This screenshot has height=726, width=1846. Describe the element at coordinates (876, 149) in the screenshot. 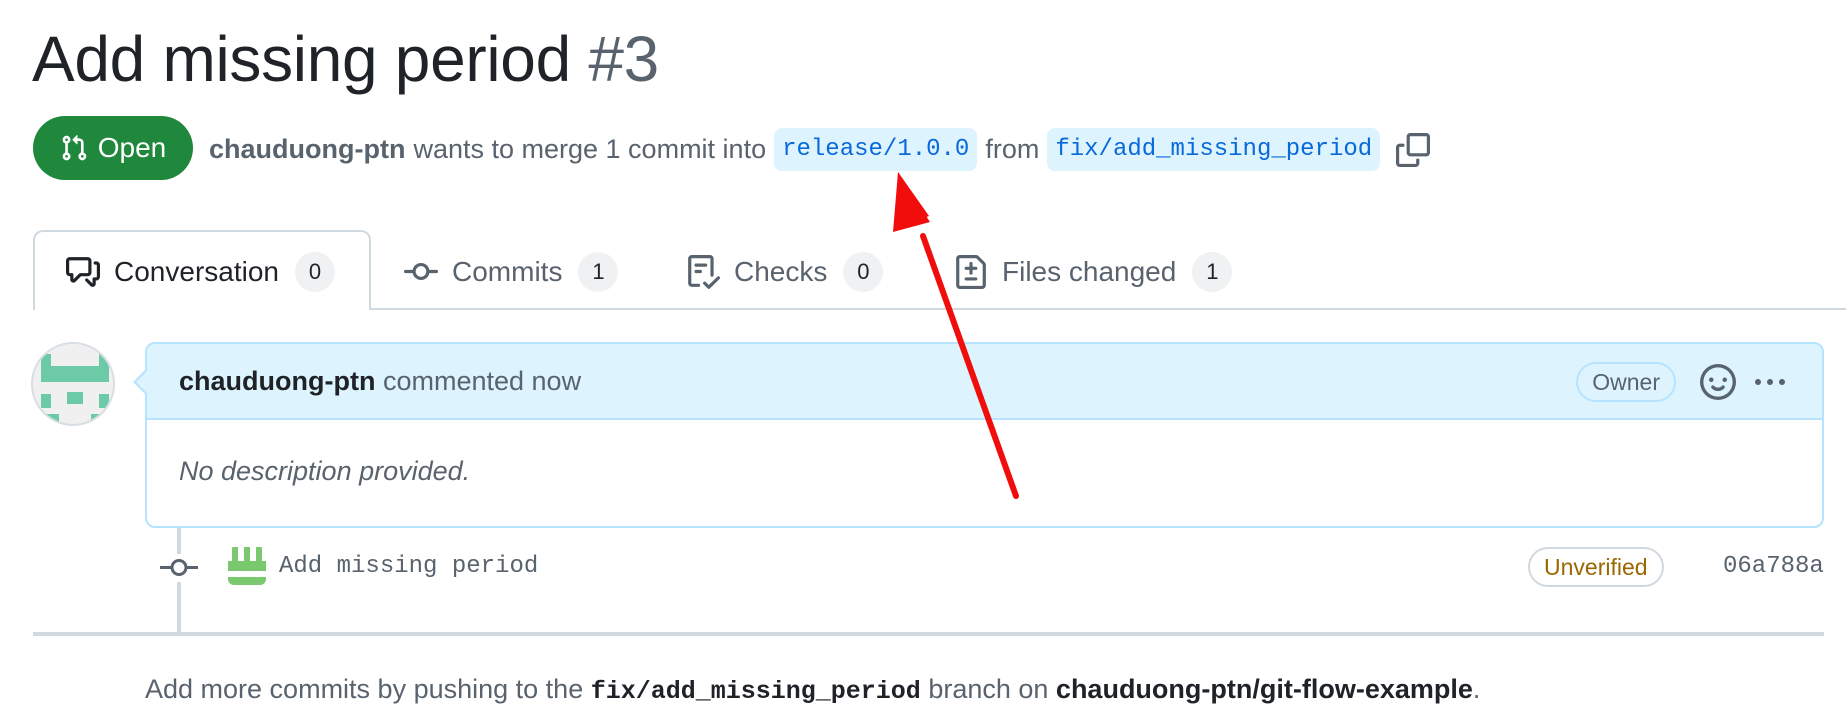

I see `base-branch-label: release/1.0.0` at that location.